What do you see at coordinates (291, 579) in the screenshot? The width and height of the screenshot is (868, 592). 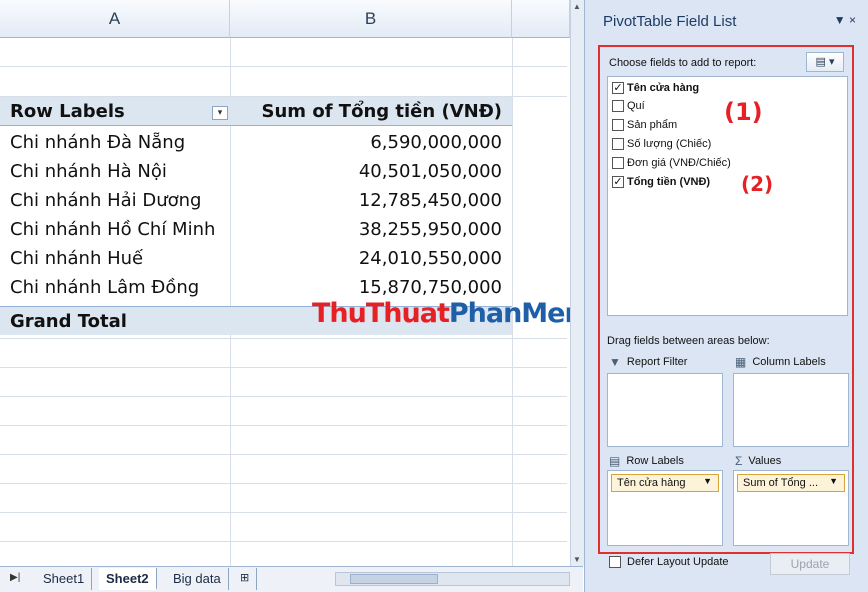 I see `sheet-tabs-bar: ▶| Sheet1 Sheet2 Big data ⊞` at bounding box center [291, 579].